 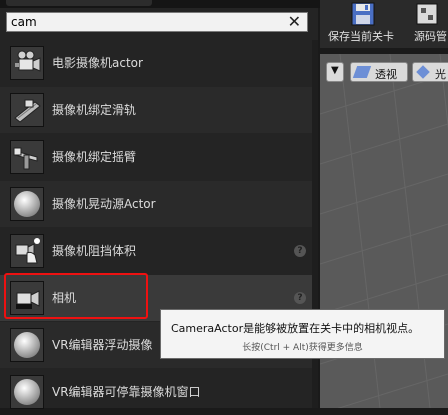 What do you see at coordinates (295, 328) in the screenshot?
I see `tooltip-title: CameraActor是能够被放置在关卡中的相机视点。` at bounding box center [295, 328].